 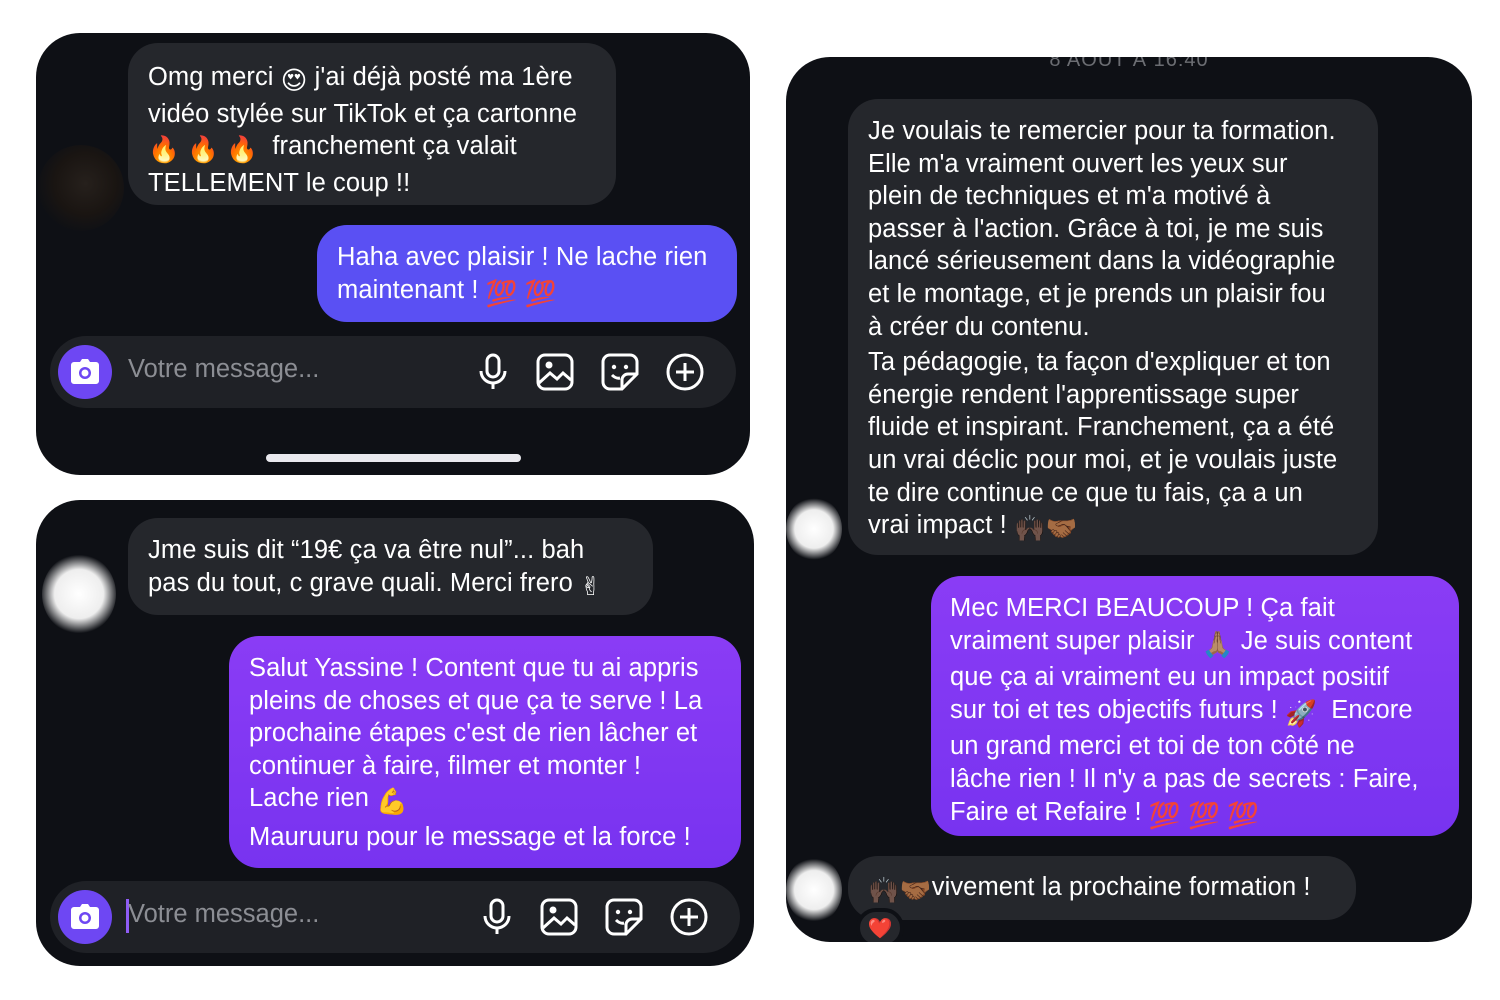 I want to click on heart-icon: ❤️, so click(x=880, y=928).